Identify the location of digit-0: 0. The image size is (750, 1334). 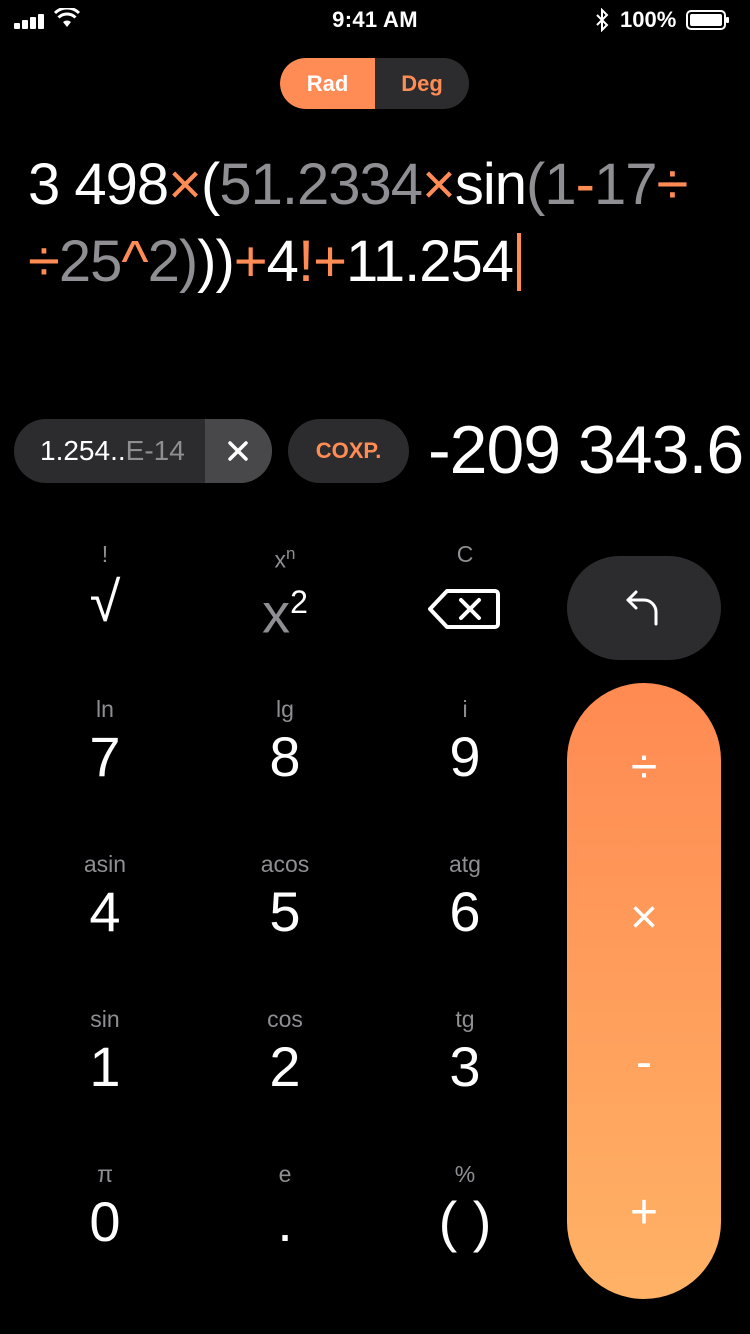
(105, 1221).